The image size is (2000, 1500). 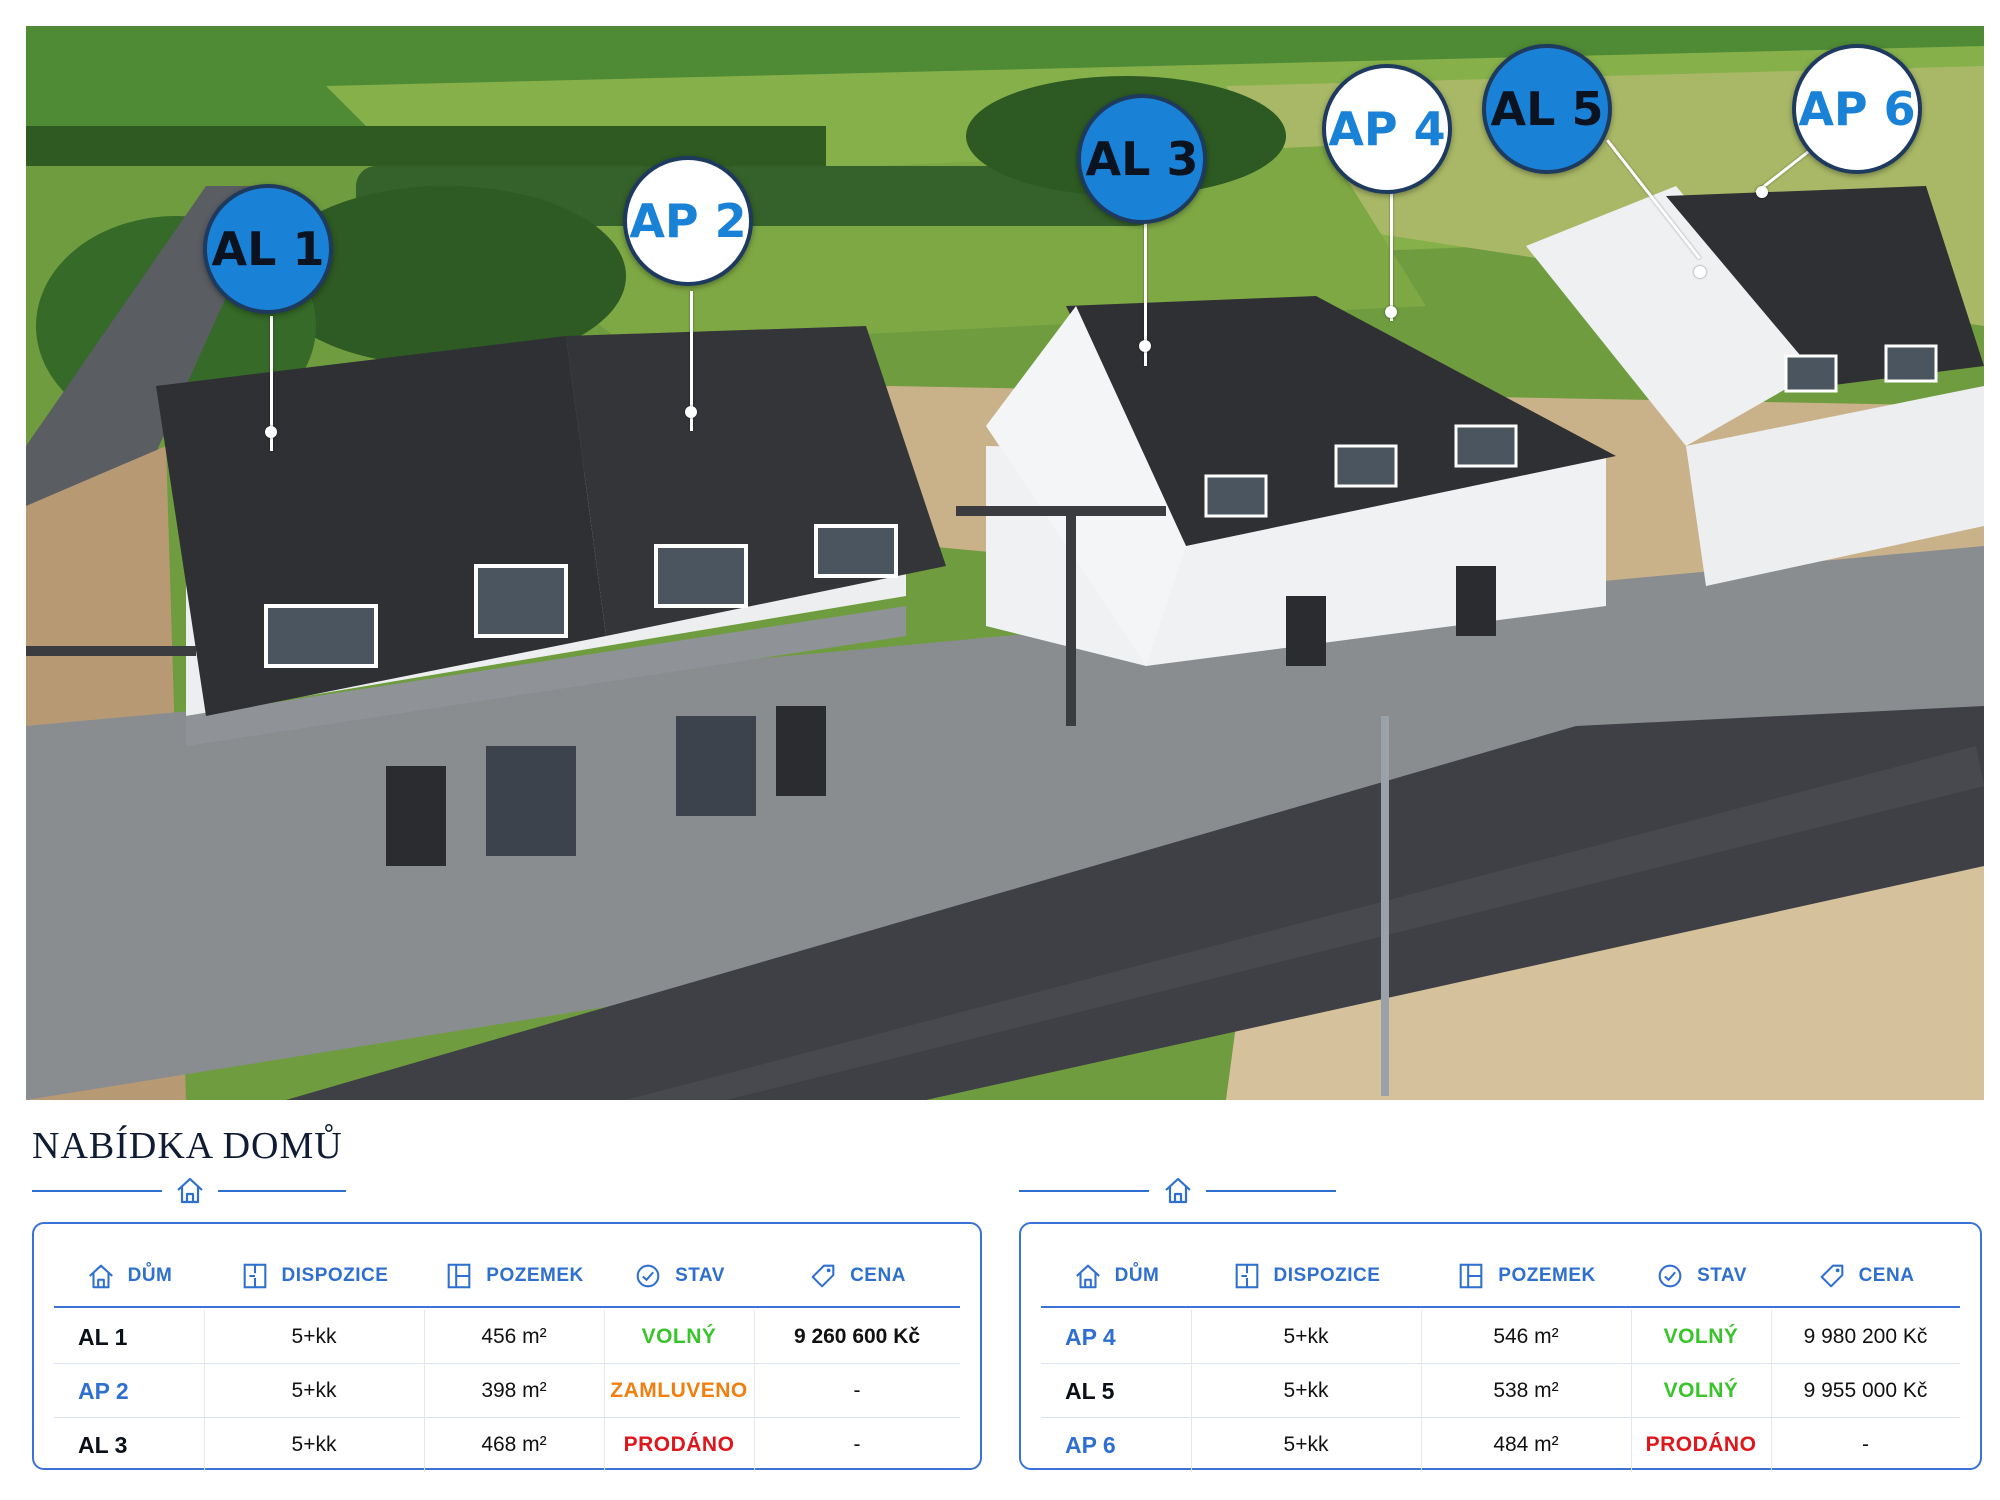 What do you see at coordinates (1387, 129) in the screenshot?
I see `house-badge-ap4: AP 4` at bounding box center [1387, 129].